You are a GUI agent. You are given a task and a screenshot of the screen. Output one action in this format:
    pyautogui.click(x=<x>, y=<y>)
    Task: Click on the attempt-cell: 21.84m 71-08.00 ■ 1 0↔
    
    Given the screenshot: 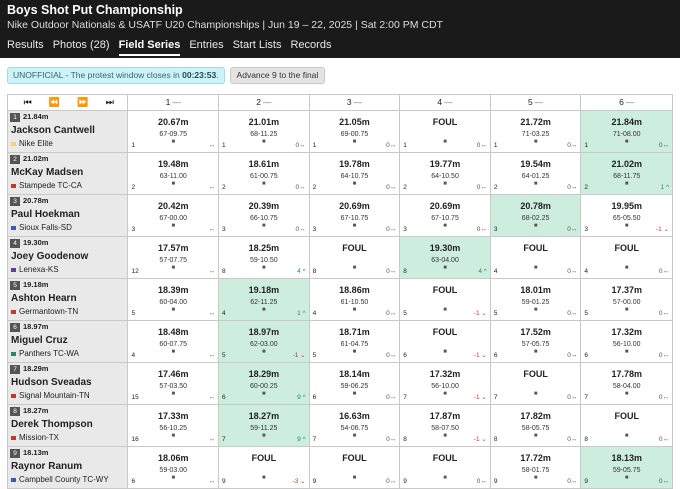 What is the action you would take?
    pyautogui.click(x=627, y=132)
    